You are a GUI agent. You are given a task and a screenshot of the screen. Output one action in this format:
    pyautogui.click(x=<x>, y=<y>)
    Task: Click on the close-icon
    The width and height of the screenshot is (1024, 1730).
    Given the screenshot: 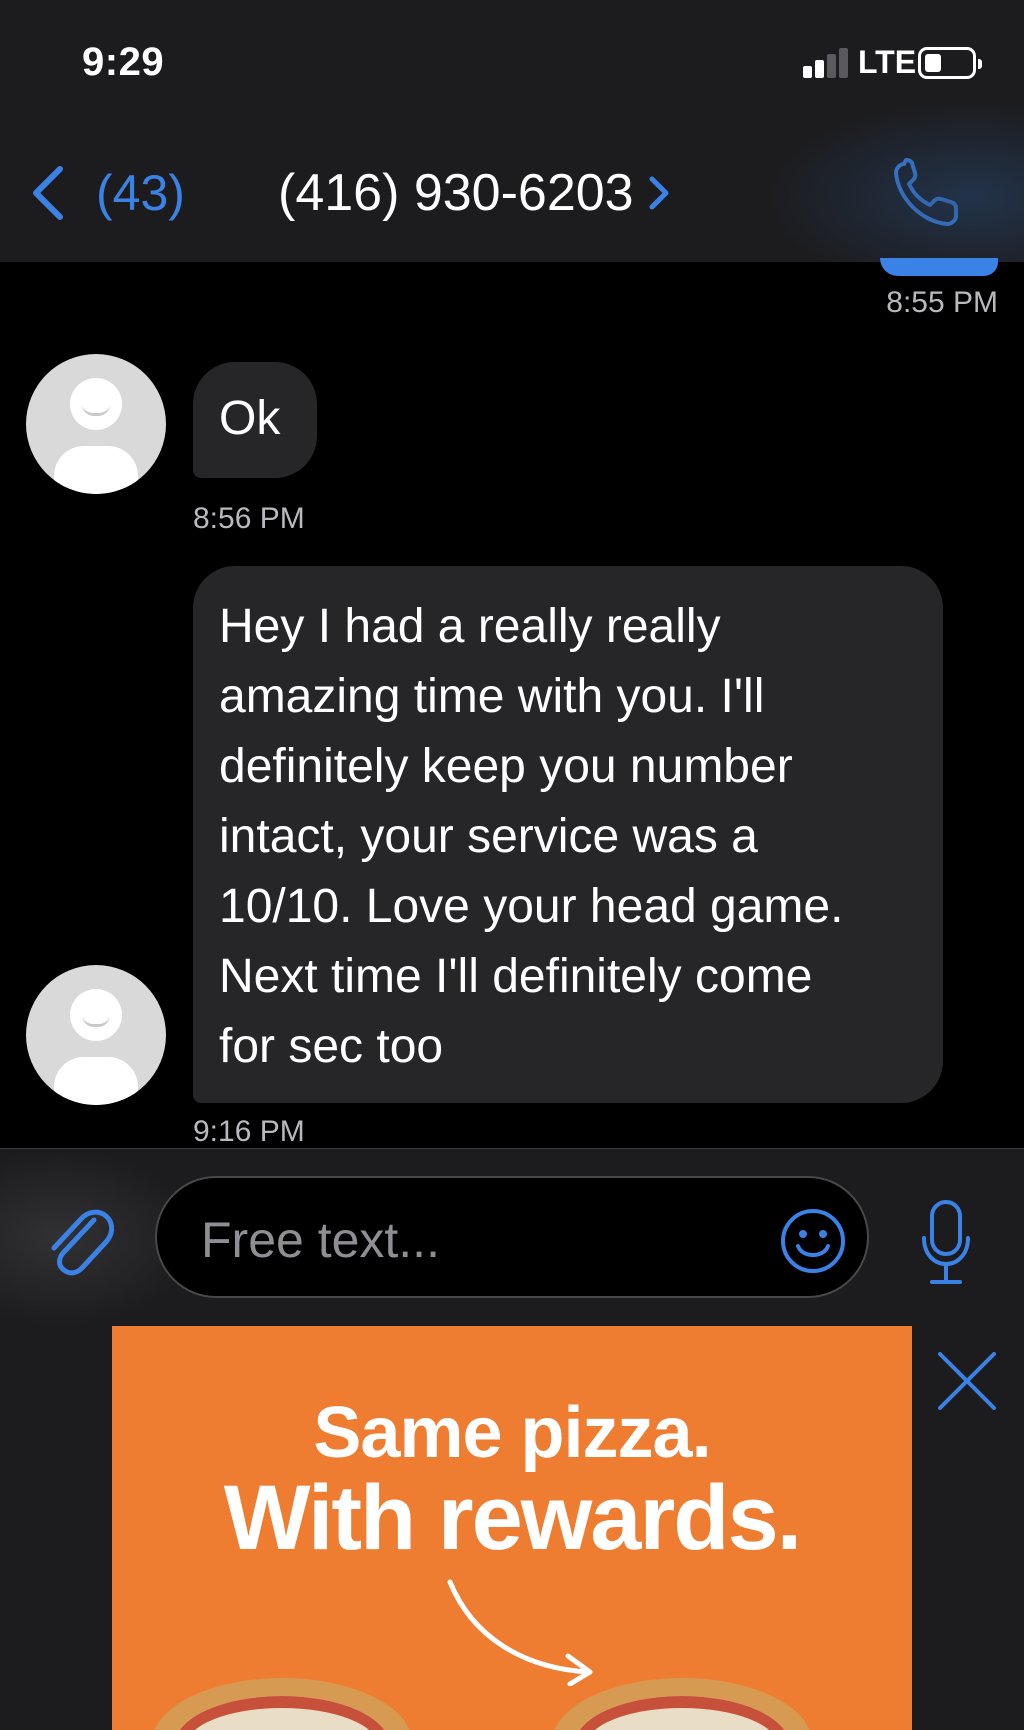 What is the action you would take?
    pyautogui.click(x=967, y=1381)
    